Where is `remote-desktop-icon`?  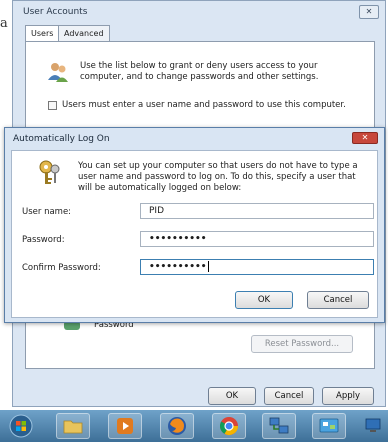
remote-desktop-icon is located at coordinates (373, 425).